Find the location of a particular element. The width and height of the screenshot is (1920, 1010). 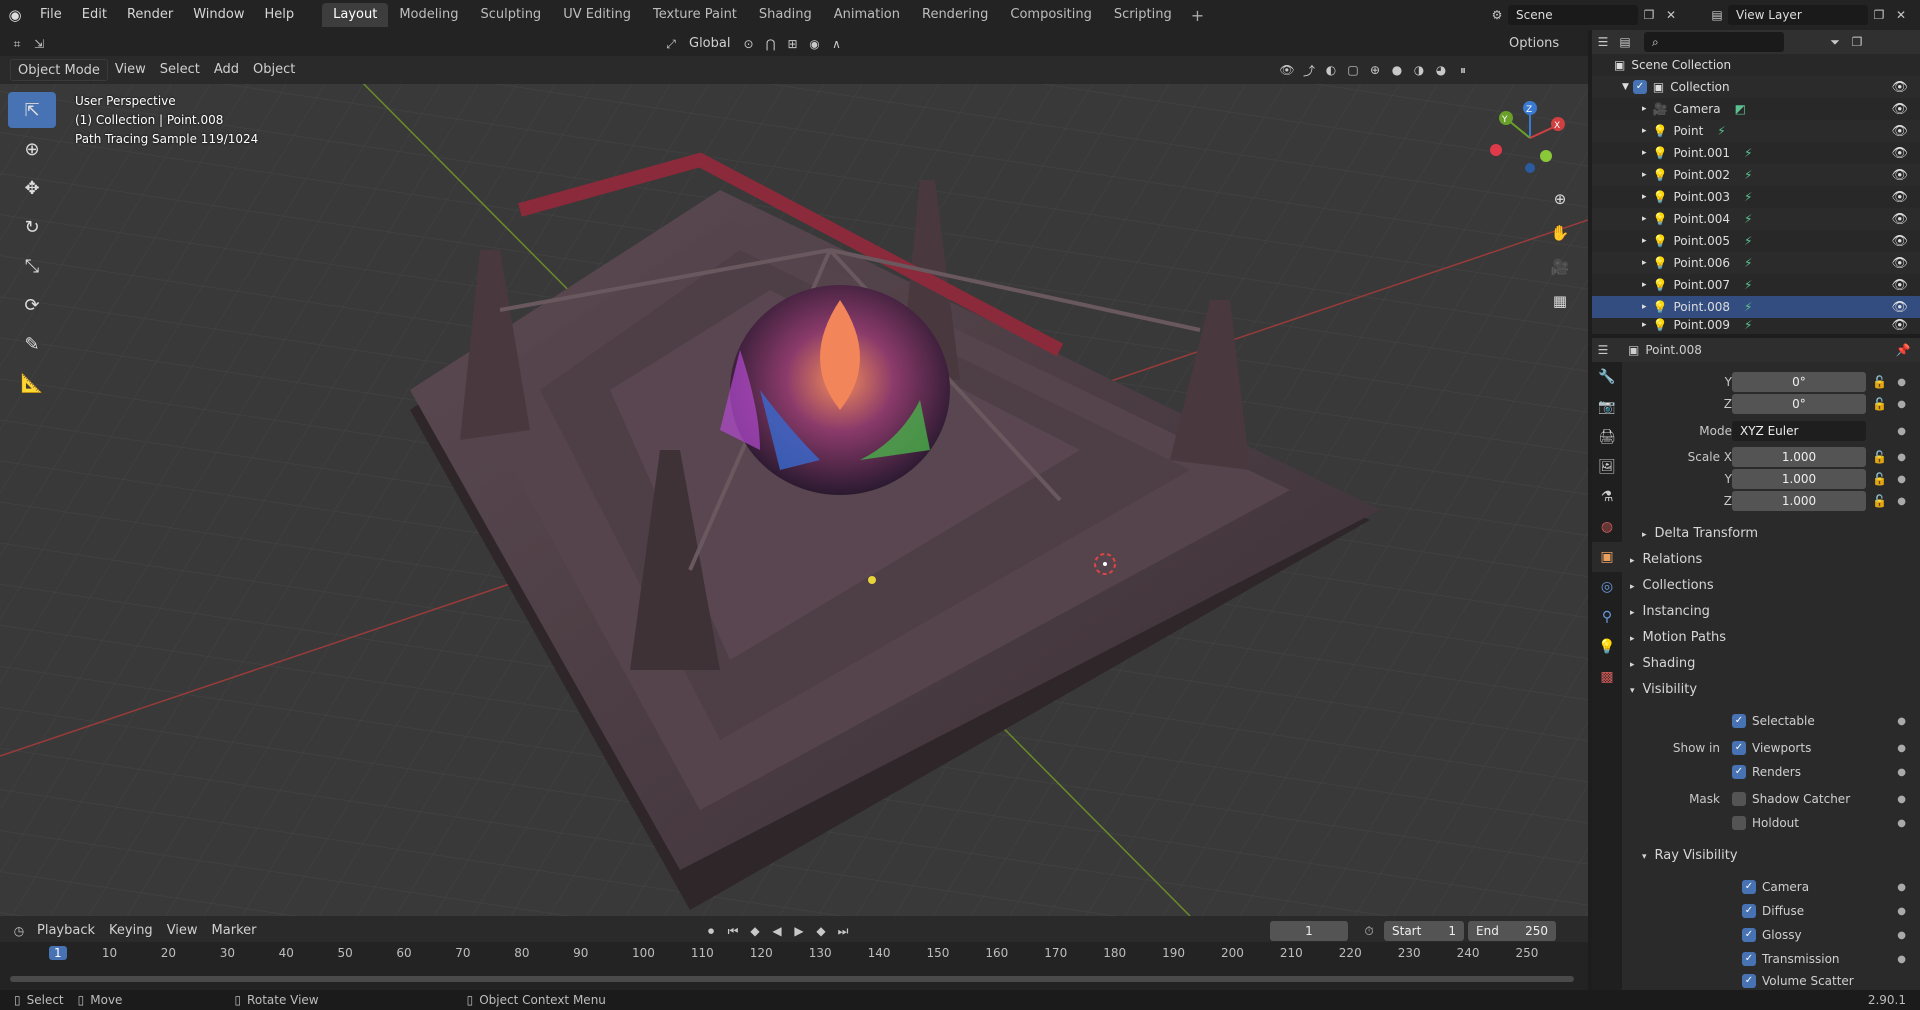

gizmo-toggle-icon: ⤴ is located at coordinates (1309, 70).